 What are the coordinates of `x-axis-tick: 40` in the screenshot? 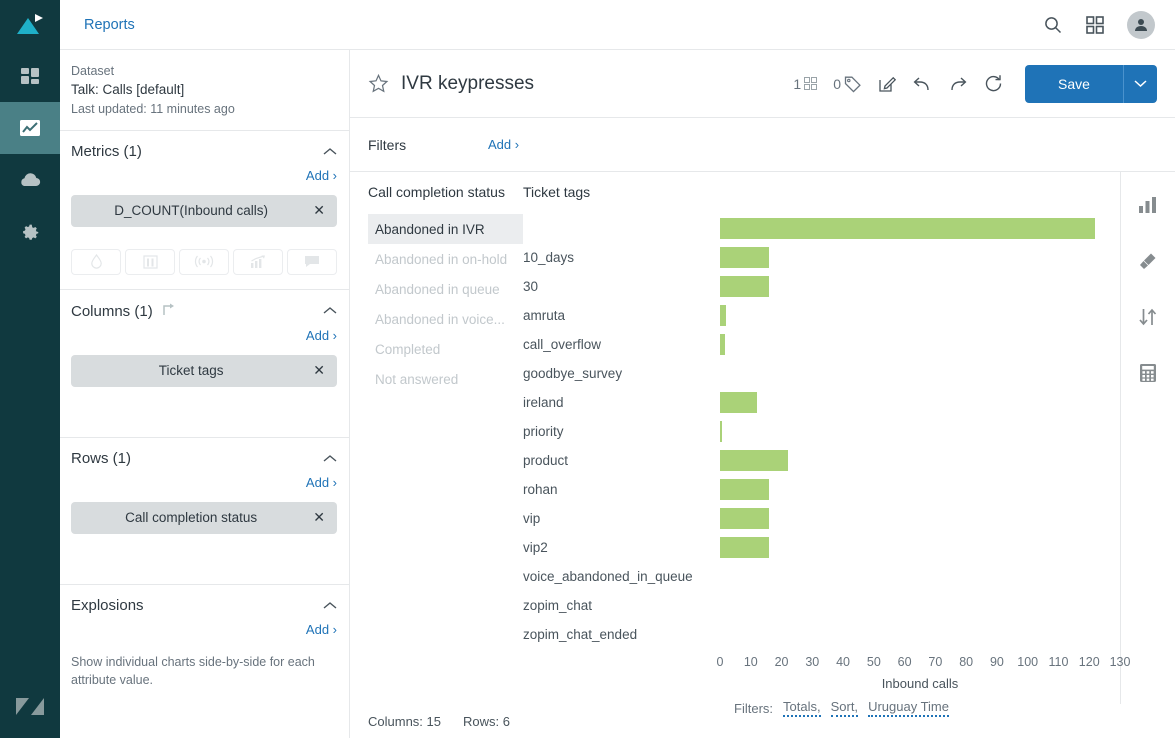 It's located at (843, 662).